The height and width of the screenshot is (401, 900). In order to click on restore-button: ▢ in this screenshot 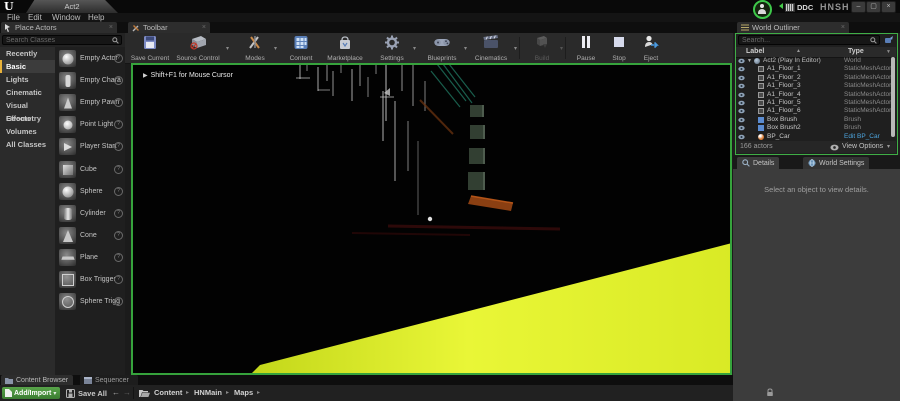, I will do `click(873, 7)`.